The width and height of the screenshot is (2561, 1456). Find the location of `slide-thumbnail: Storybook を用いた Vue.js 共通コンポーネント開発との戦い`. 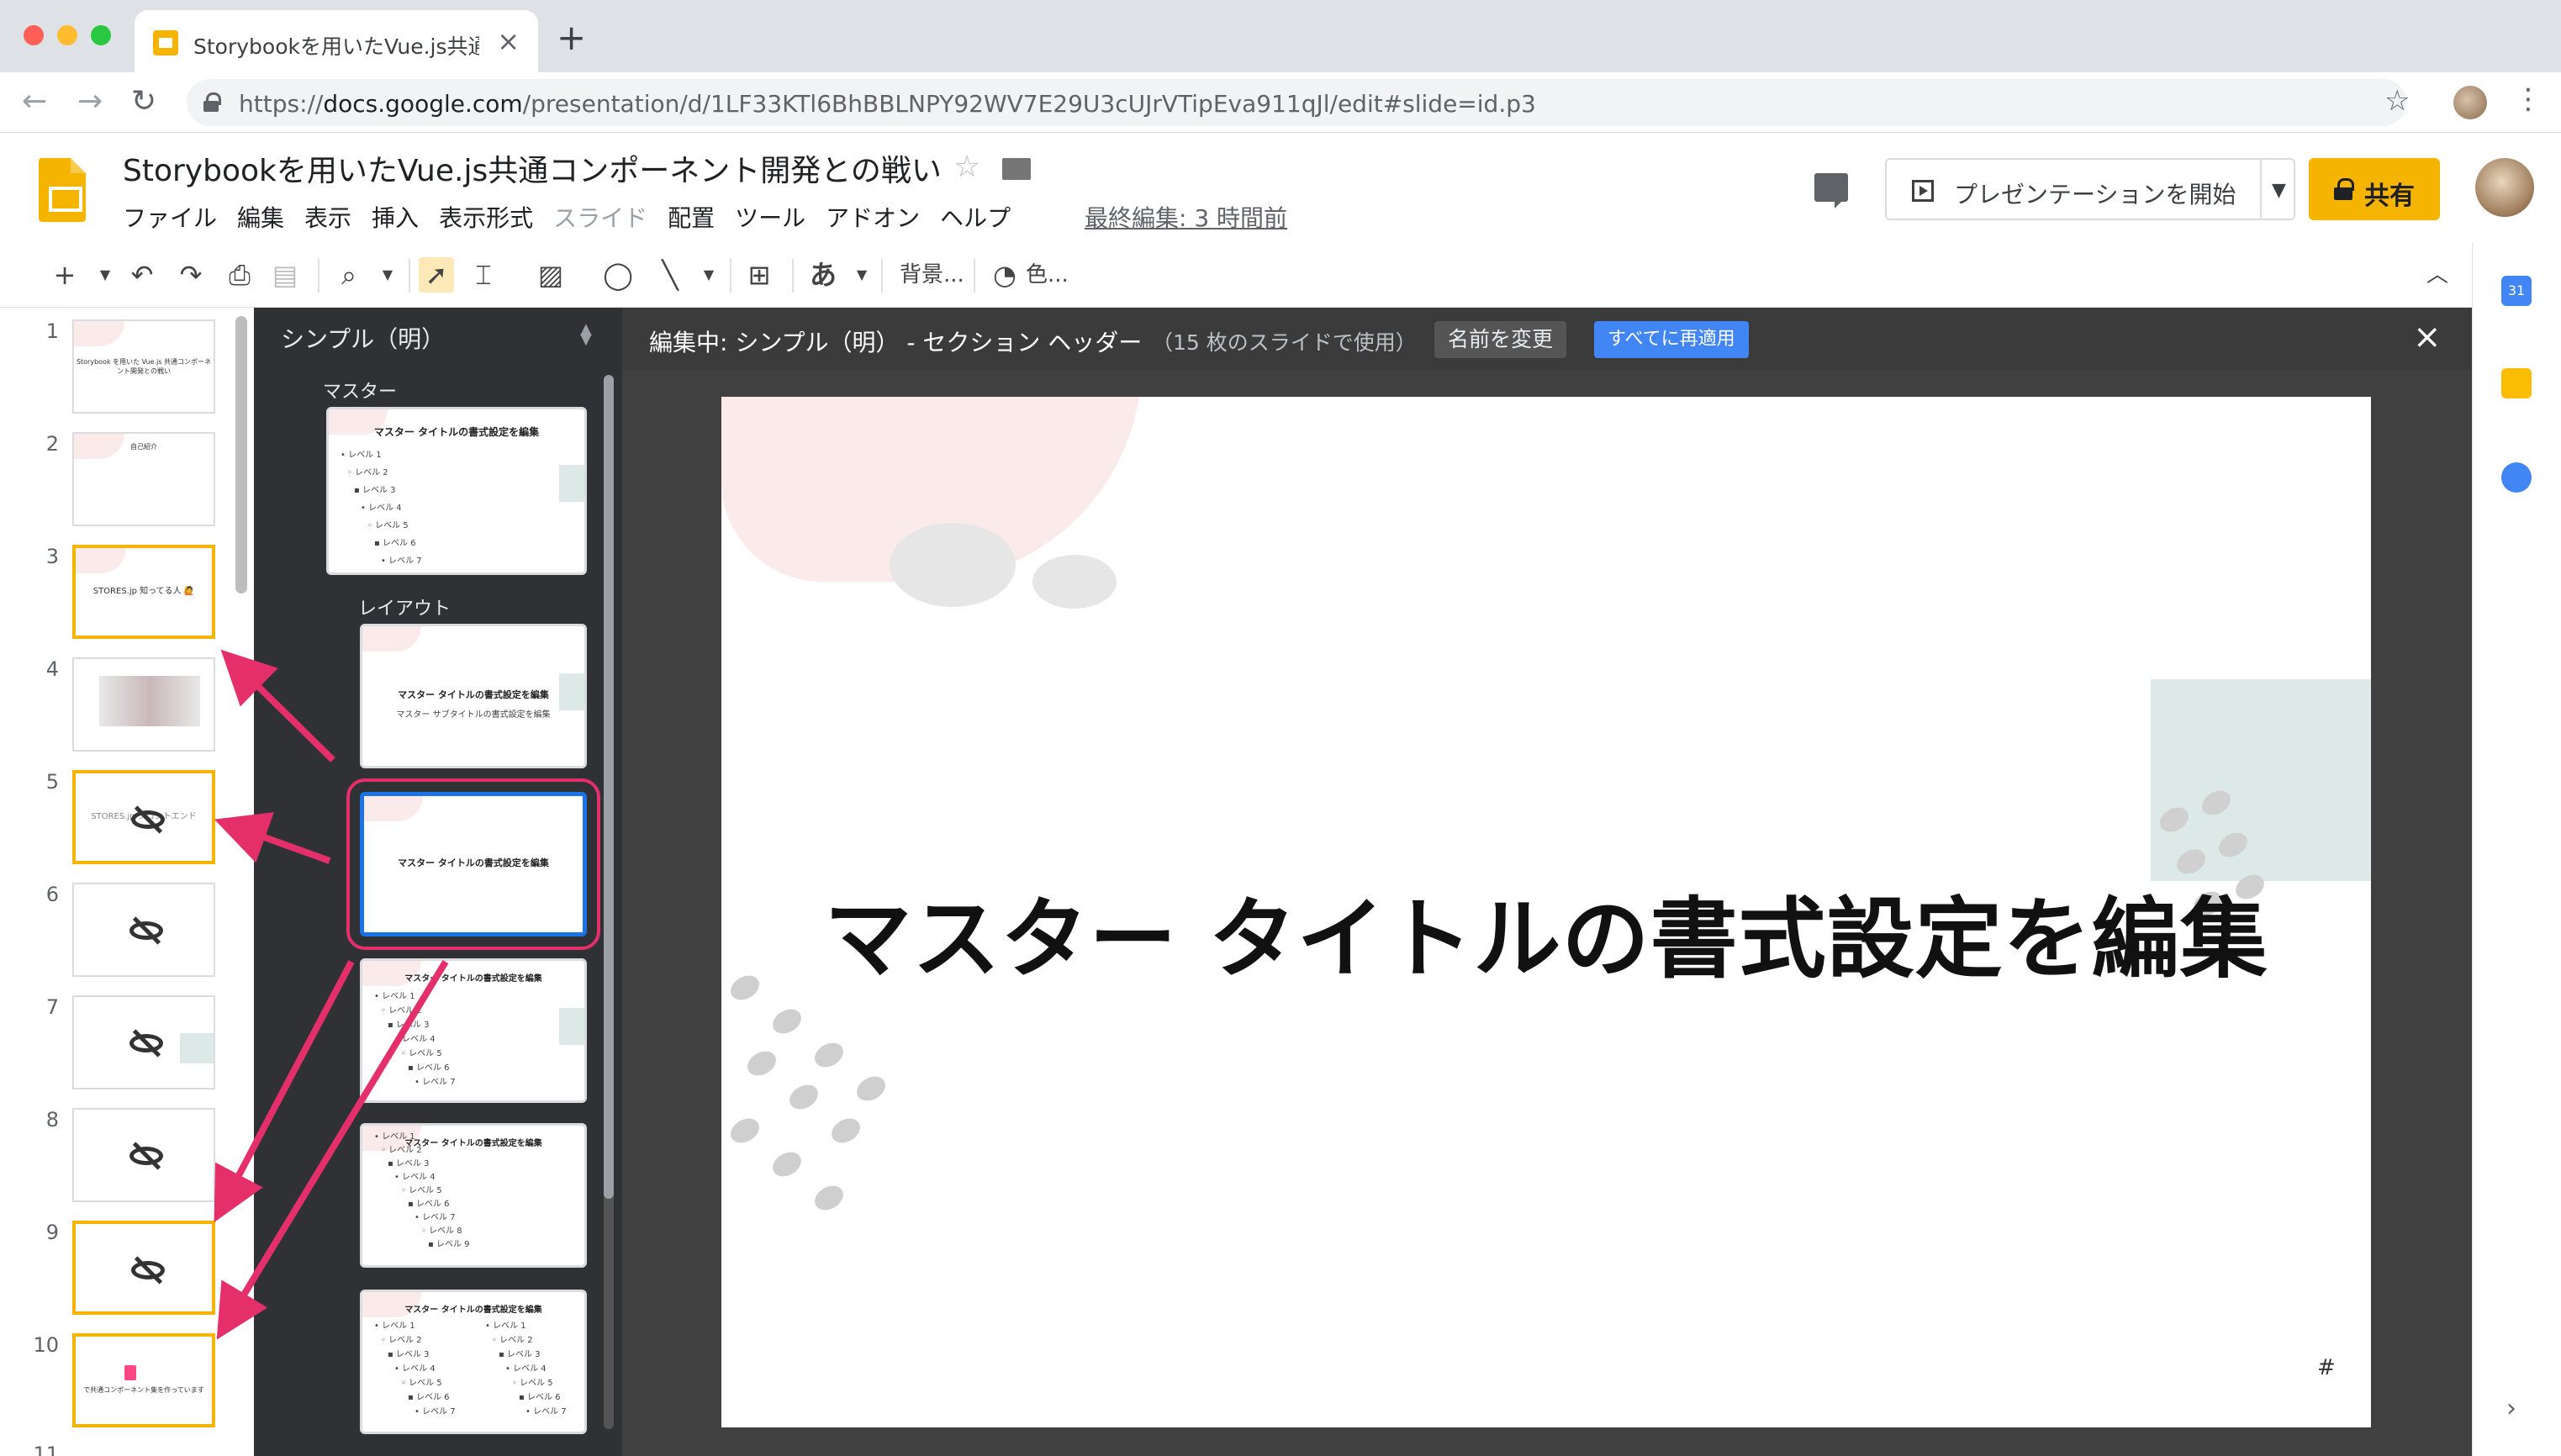

slide-thumbnail: Storybook を用いた Vue.js 共通コンポーネント開発との戦い is located at coordinates (143, 366).